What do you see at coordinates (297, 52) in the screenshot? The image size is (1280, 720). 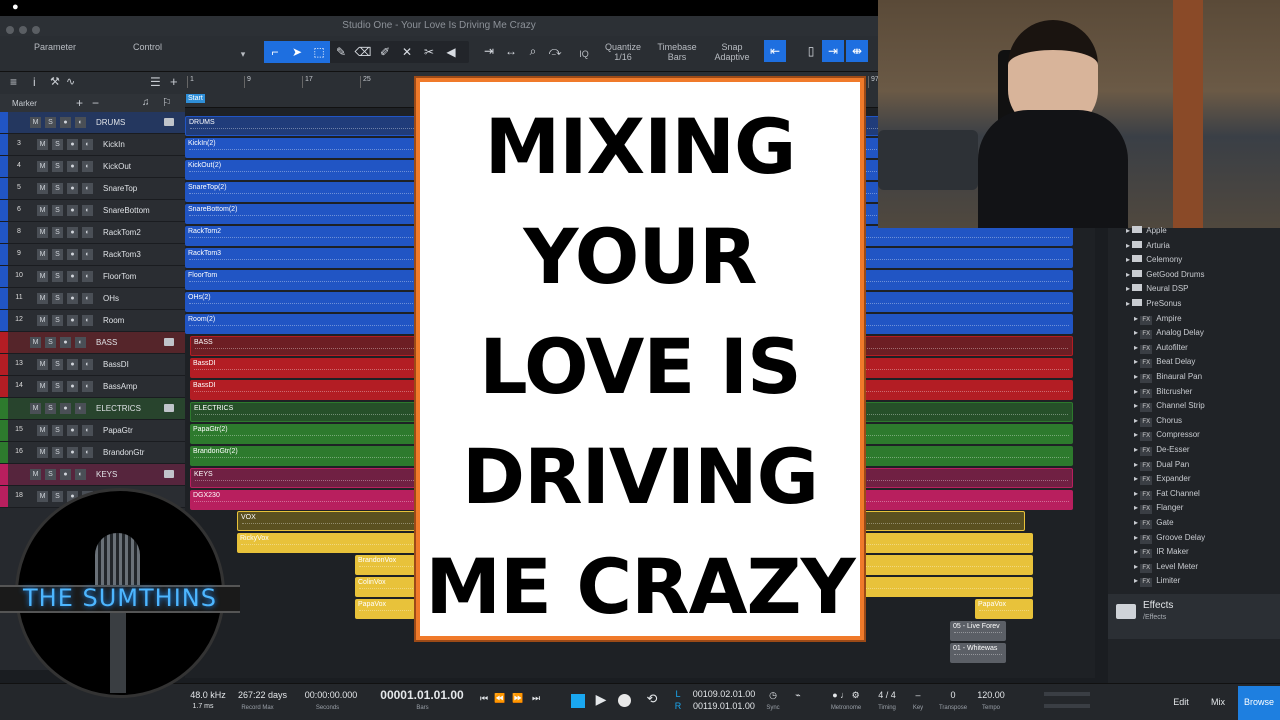 I see `arrow-tool-icon: ➤` at bounding box center [297, 52].